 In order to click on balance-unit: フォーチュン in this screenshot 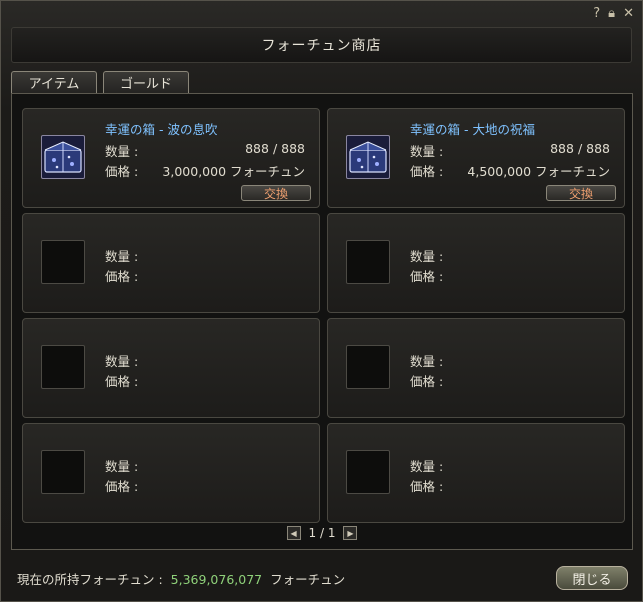, I will do `click(308, 579)`.